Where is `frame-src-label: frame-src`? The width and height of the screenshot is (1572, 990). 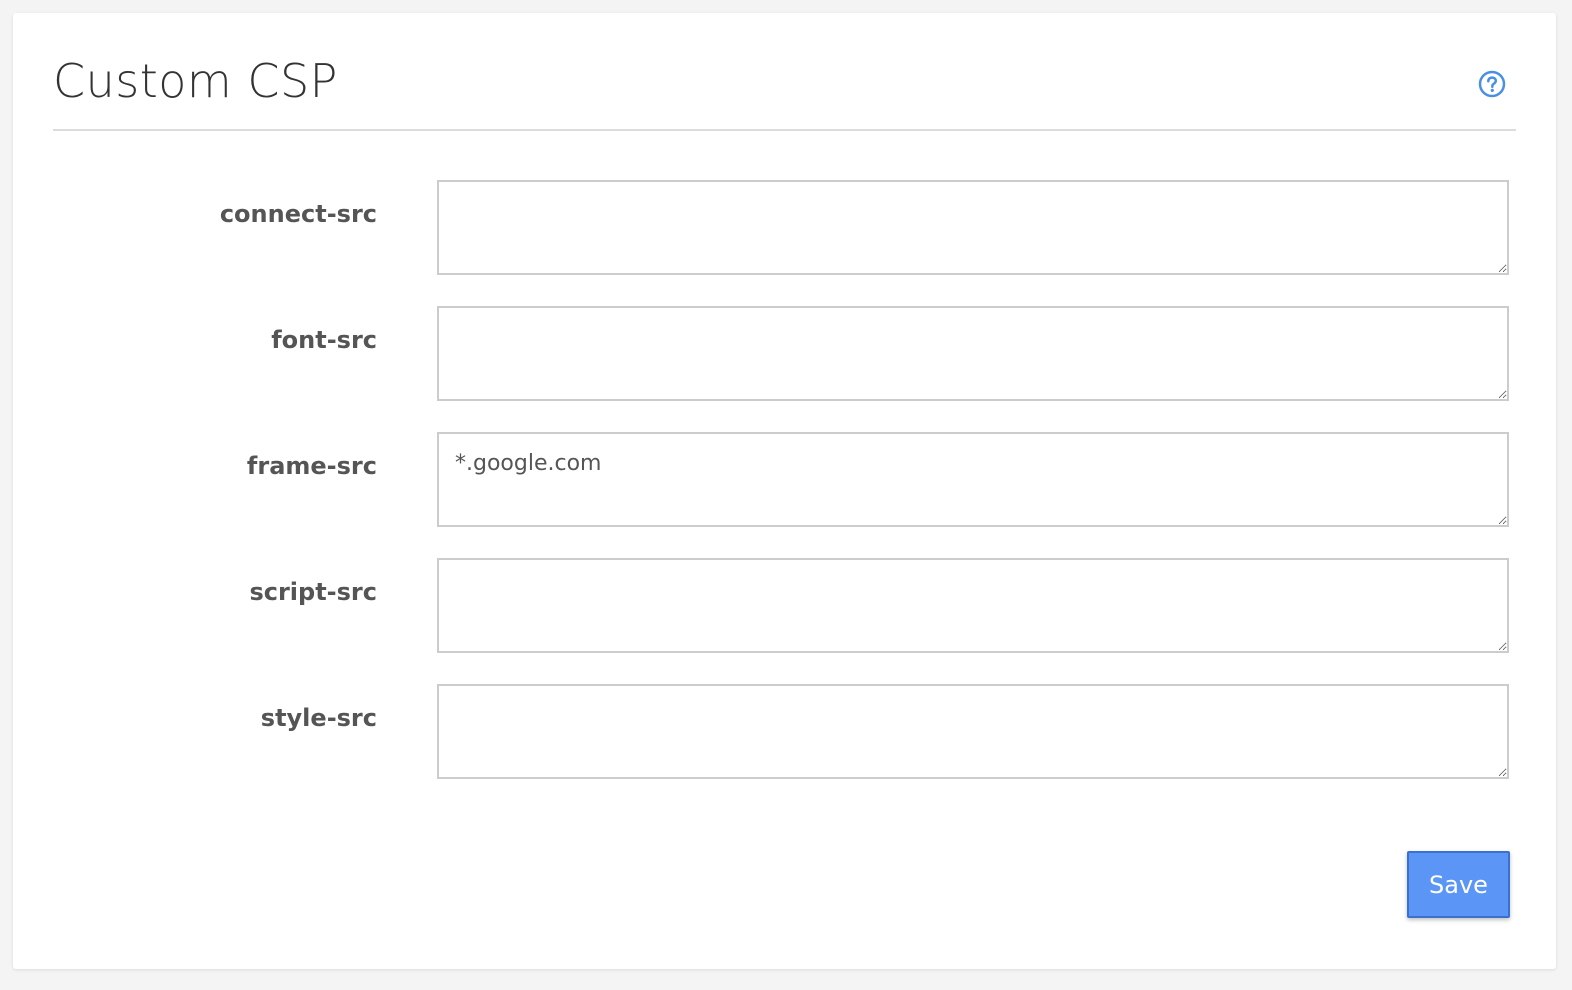 frame-src-label: frame-src is located at coordinates (311, 466).